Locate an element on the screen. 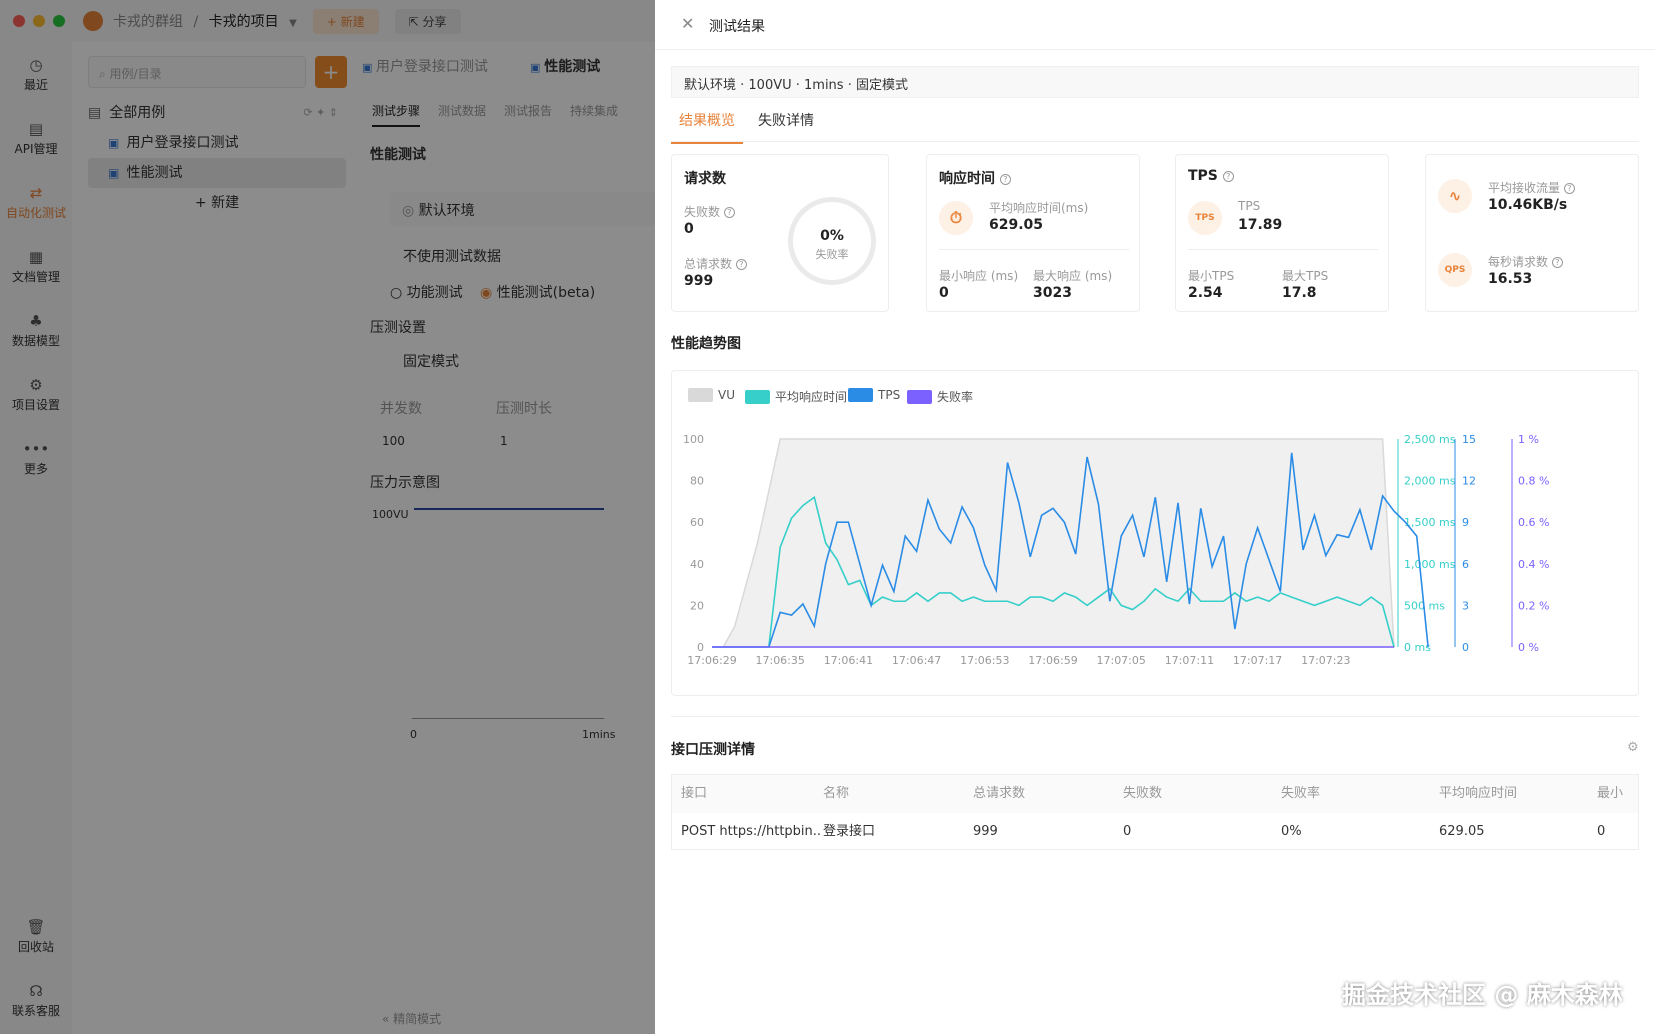 Image resolution: width=1655 pixels, height=1034 pixels. col-header-avg-response: 平均响应时间 is located at coordinates (1509, 794).